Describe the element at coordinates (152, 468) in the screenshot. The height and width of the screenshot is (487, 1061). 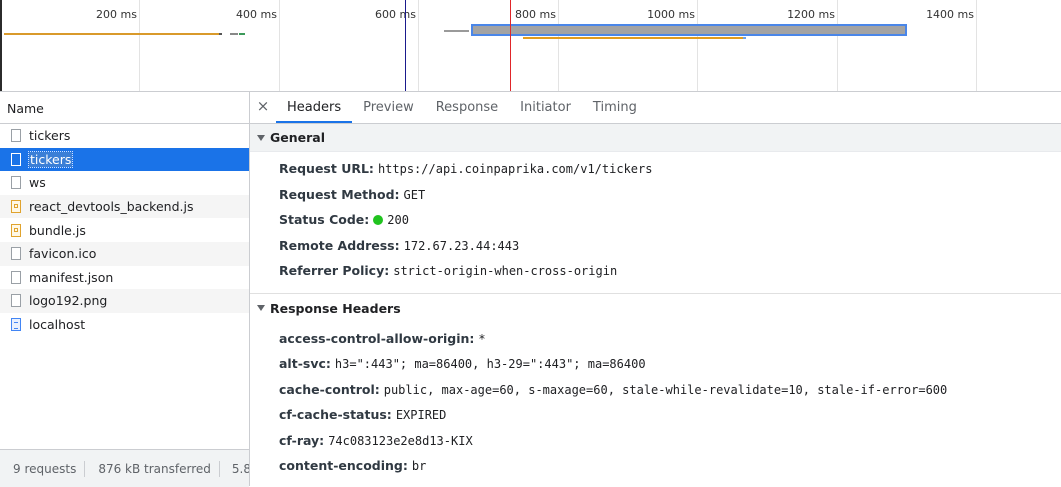
I see `transferred-size: 876 kB transferred` at that location.